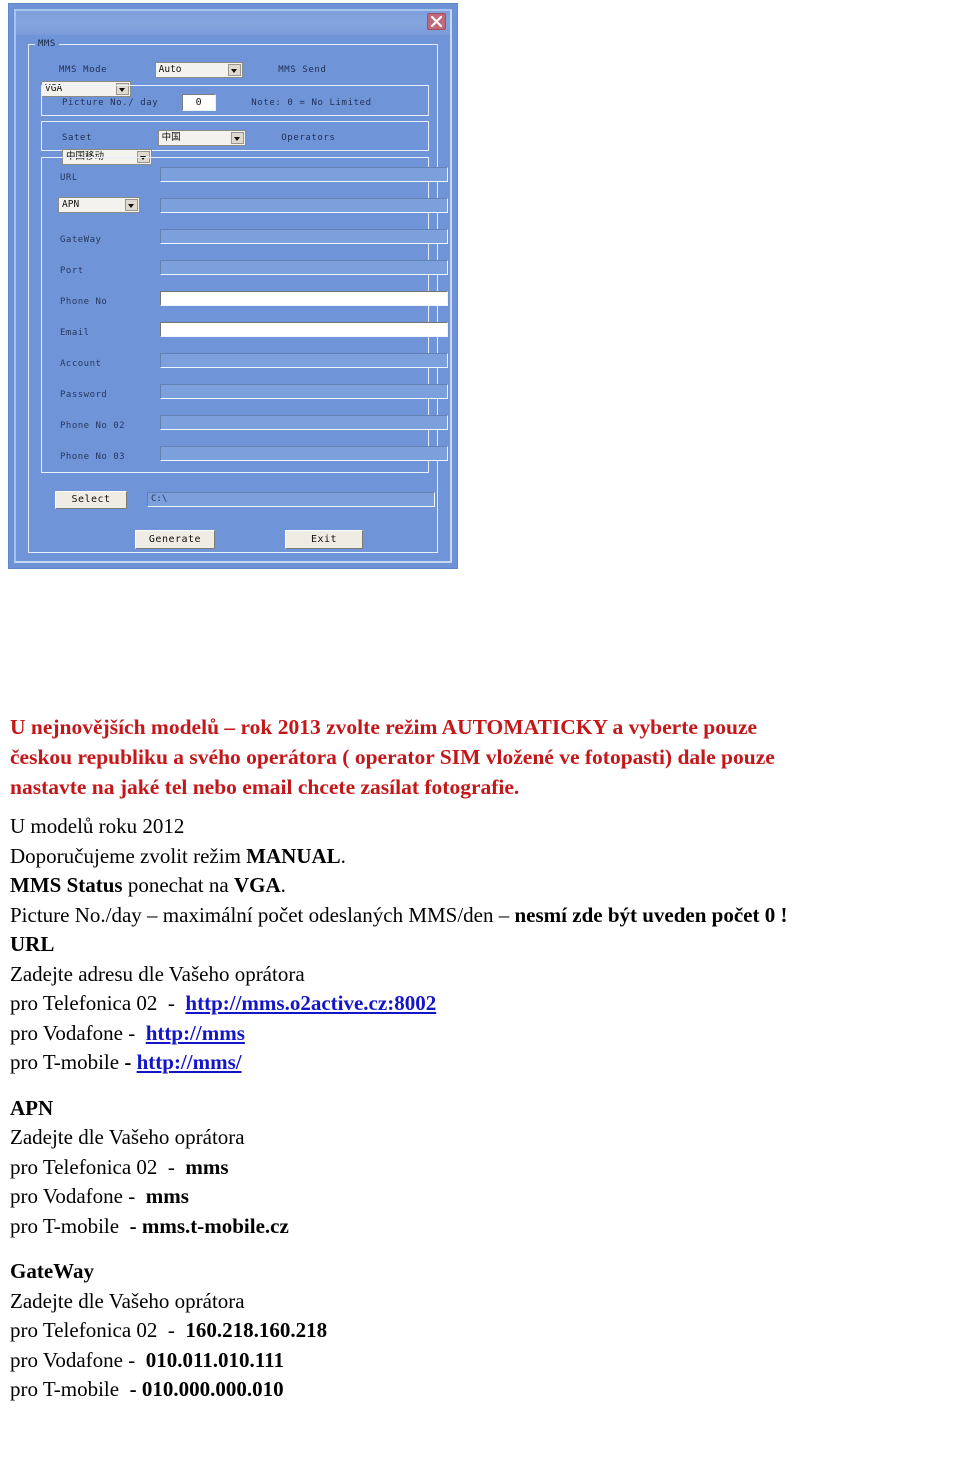 Image resolution: width=960 pixels, height=1460 pixels. Describe the element at coordinates (283, 885) in the screenshot. I see `vga-suffix: .` at that location.